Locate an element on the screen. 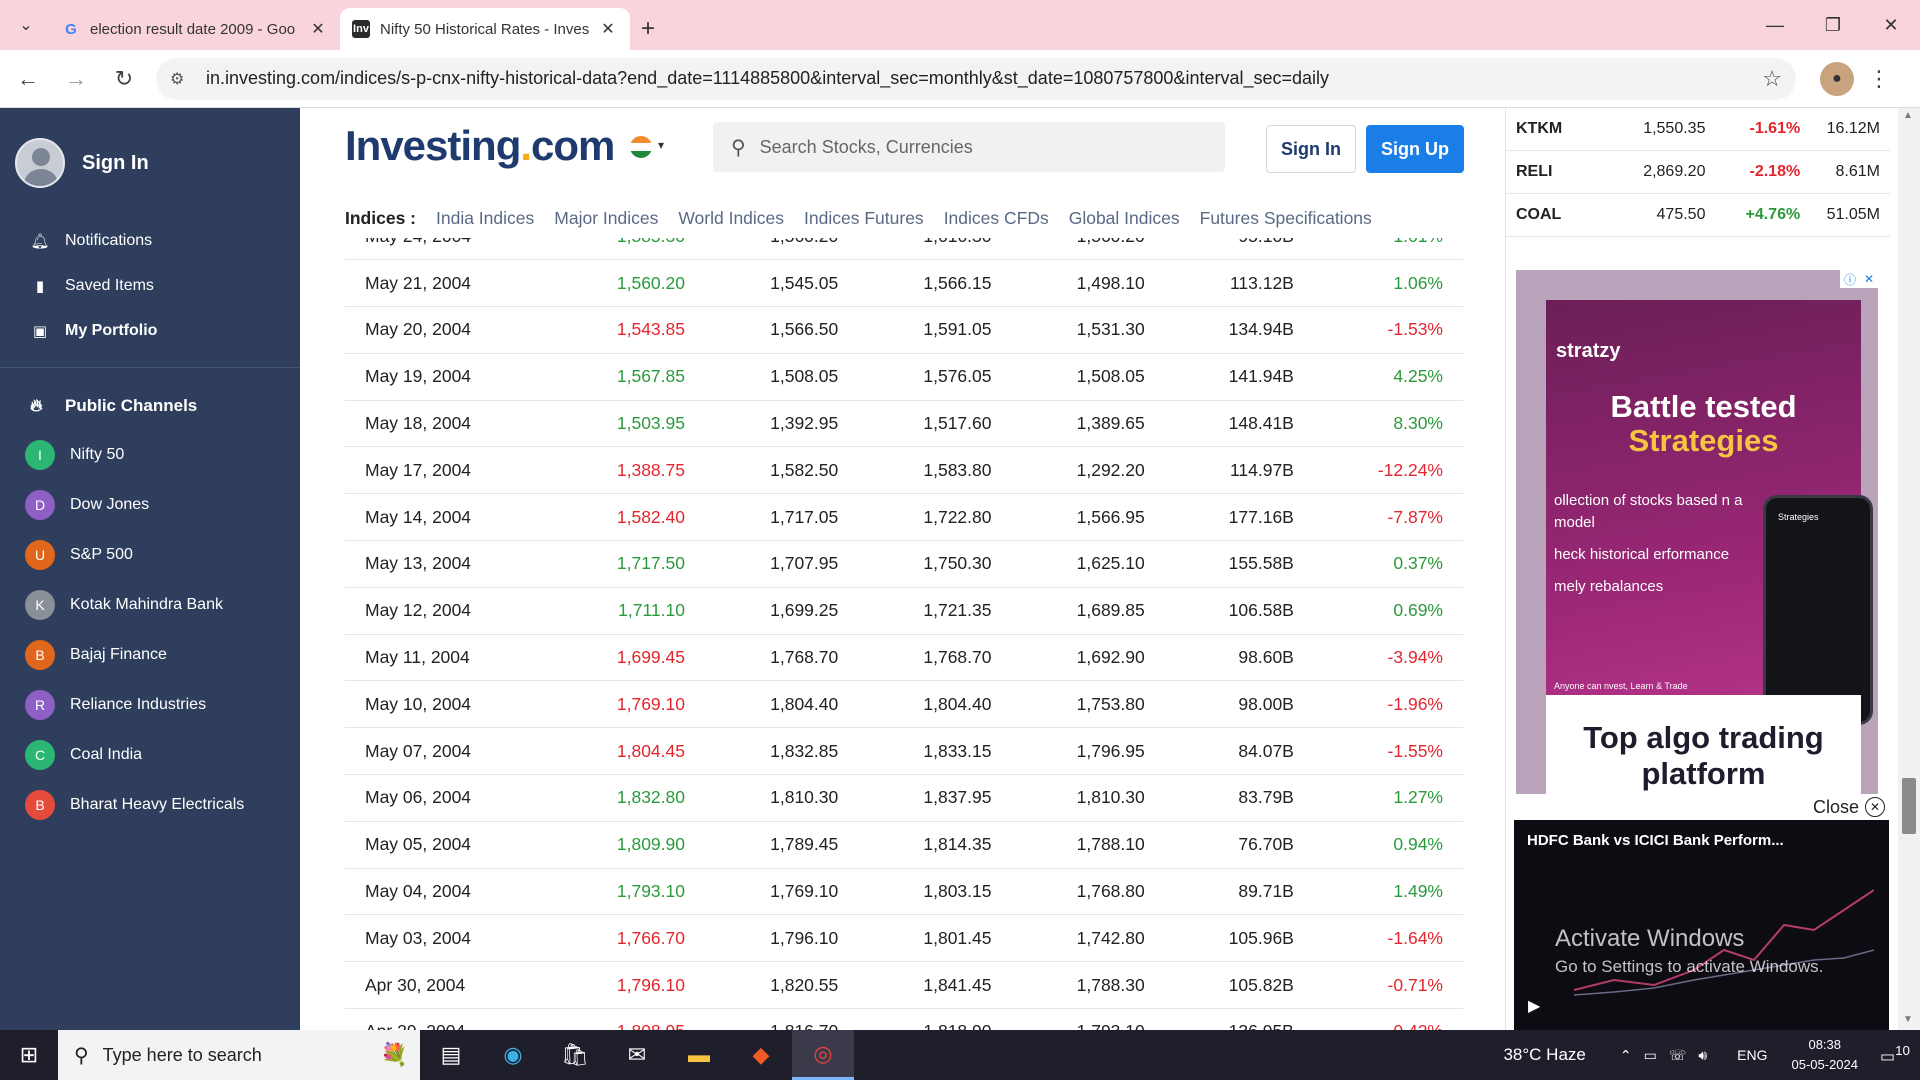  market-row: KTKM 1,550.35 -1.61% 16.12M is located at coordinates (1698, 129).